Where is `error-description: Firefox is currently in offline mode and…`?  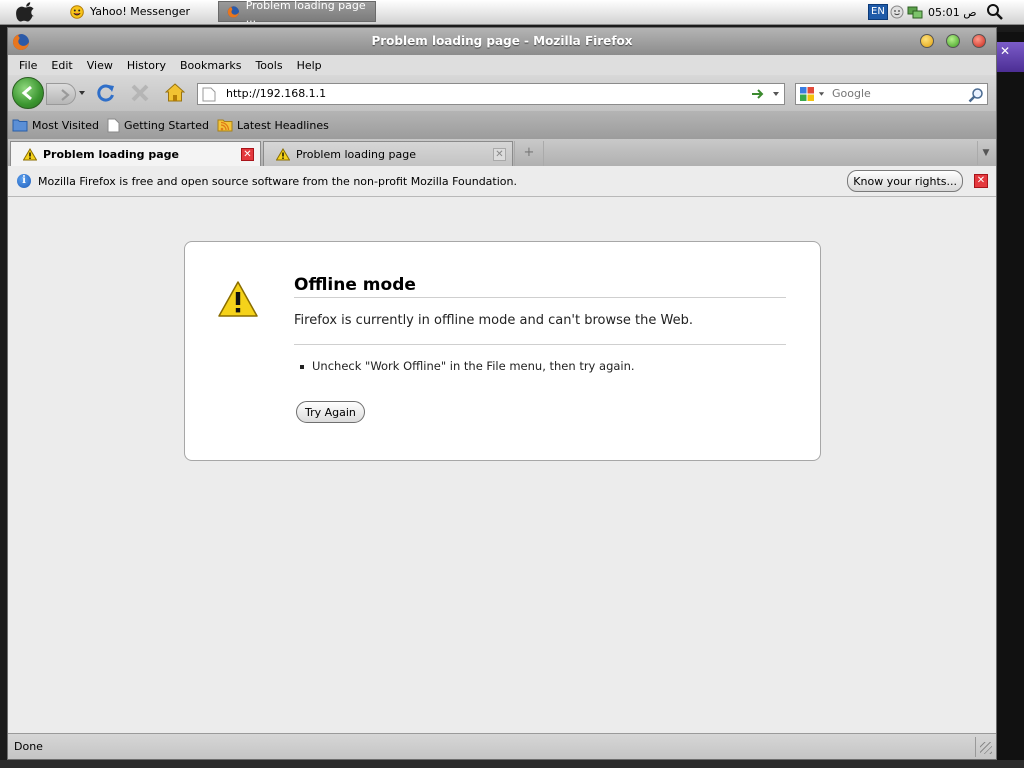 error-description: Firefox is currently in offline mode and… is located at coordinates (493, 320).